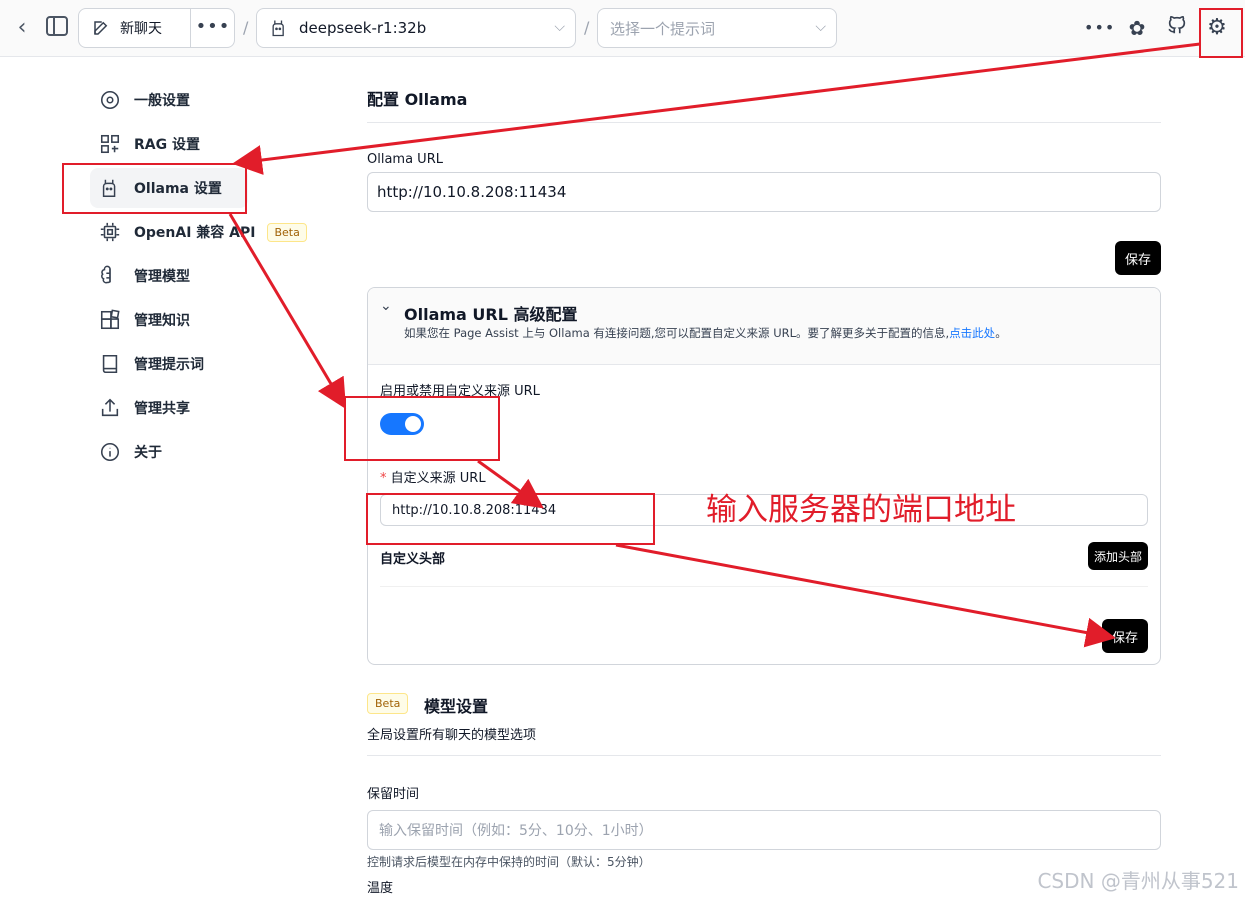 The width and height of the screenshot is (1245, 900). What do you see at coordinates (1138, 881) in the screenshot?
I see `watermark: CSDN @青州从事521` at bounding box center [1138, 881].